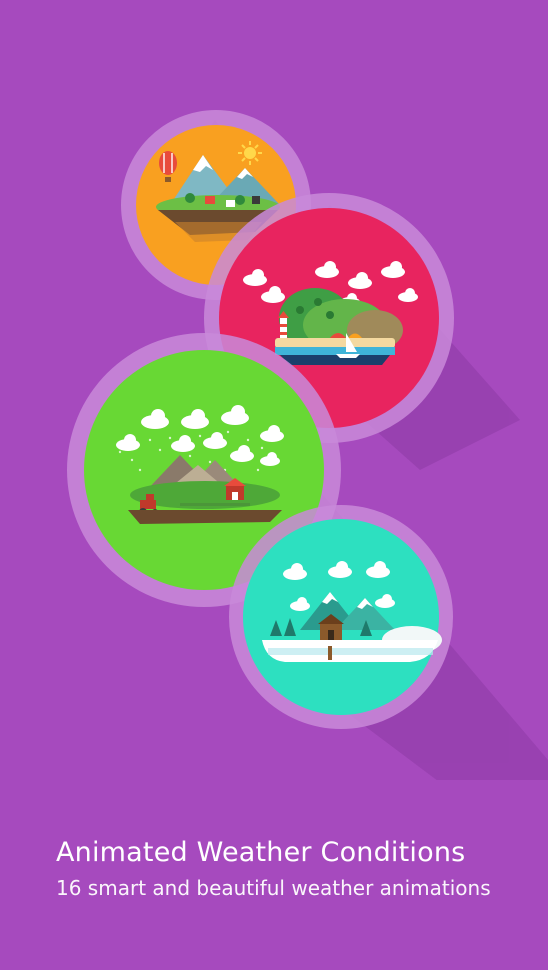 This screenshot has width=548, height=970. Describe the element at coordinates (341, 617) in the screenshot. I see `snowy-scene-icon` at that location.